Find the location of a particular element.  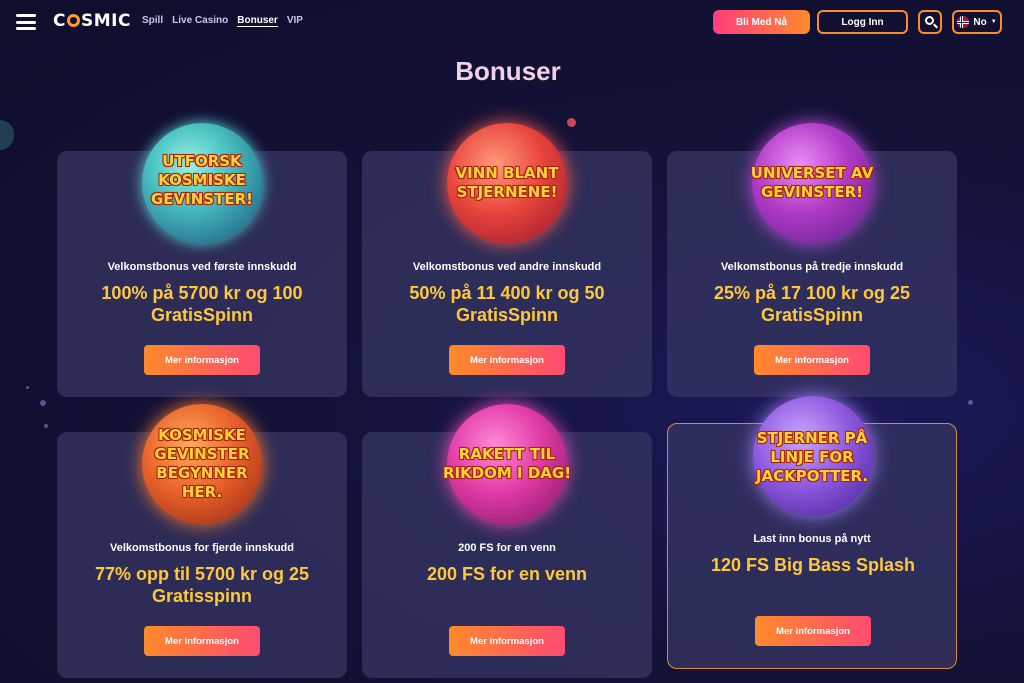

norway-flag-icon is located at coordinates (963, 22).